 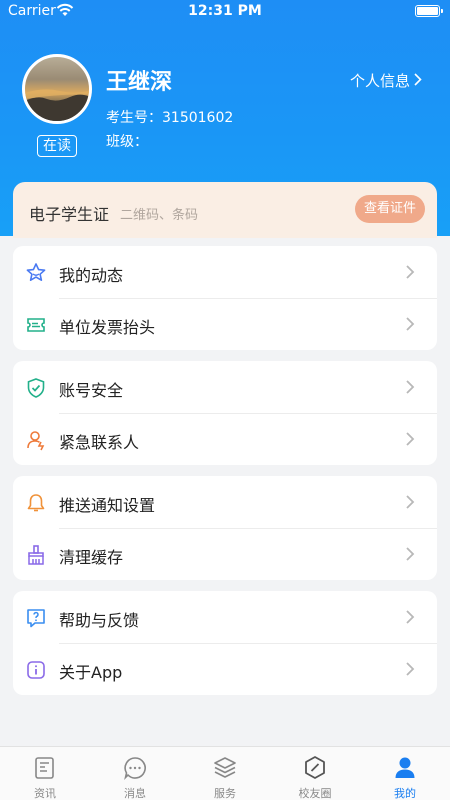 I want to click on chat-icon, so click(x=135, y=769).